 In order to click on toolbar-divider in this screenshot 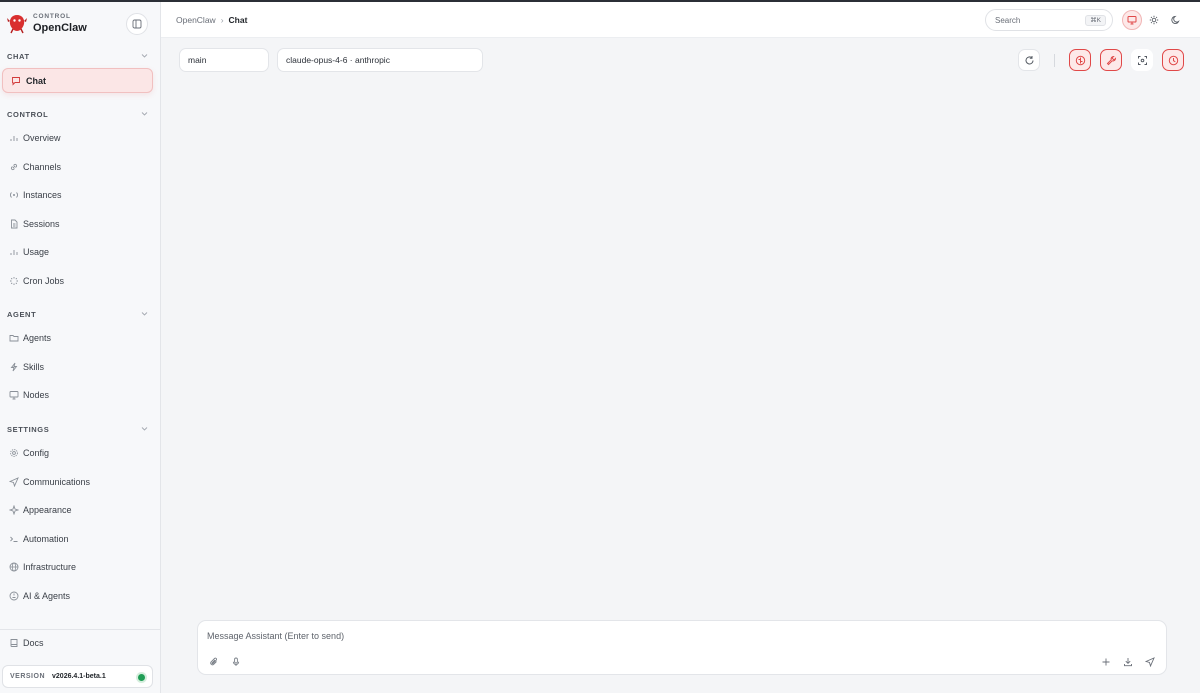, I will do `click(1054, 60)`.